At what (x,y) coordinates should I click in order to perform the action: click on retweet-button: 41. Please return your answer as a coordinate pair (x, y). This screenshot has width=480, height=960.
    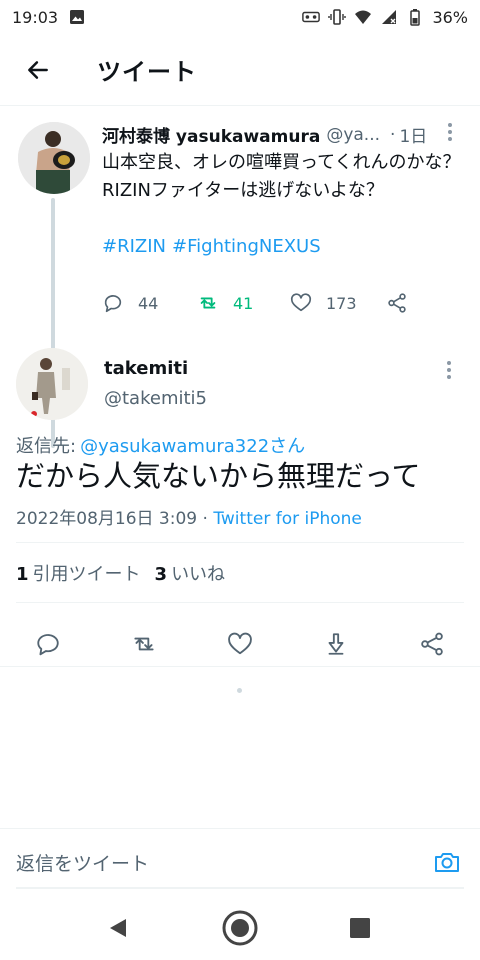
    Looking at the image, I should click on (243, 303).